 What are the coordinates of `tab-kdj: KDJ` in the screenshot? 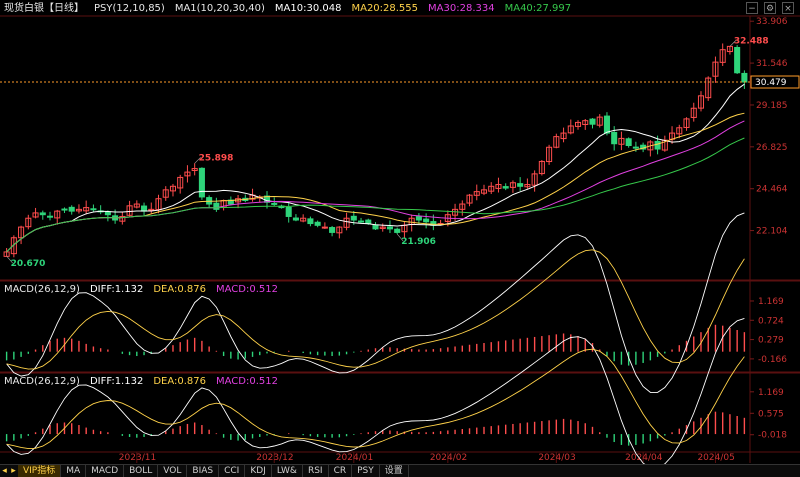 It's located at (258, 471).